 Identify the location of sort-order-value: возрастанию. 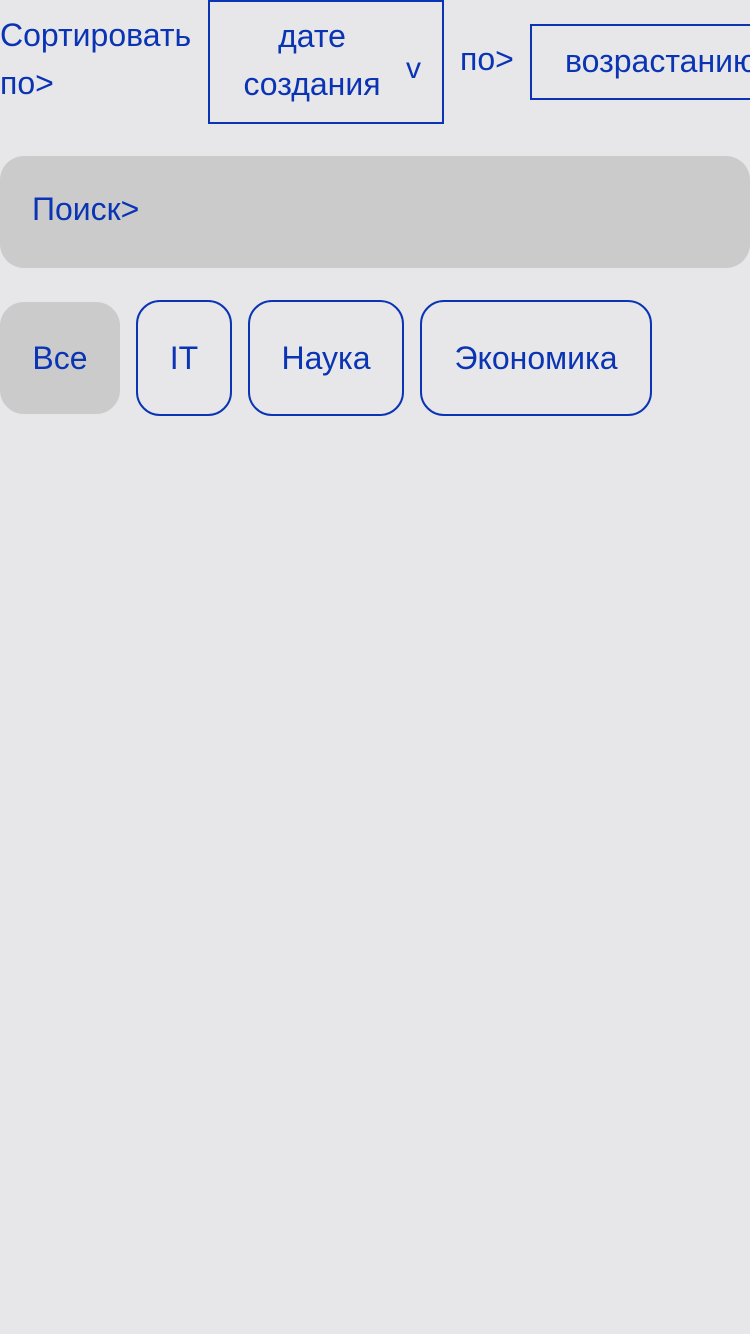
(657, 61).